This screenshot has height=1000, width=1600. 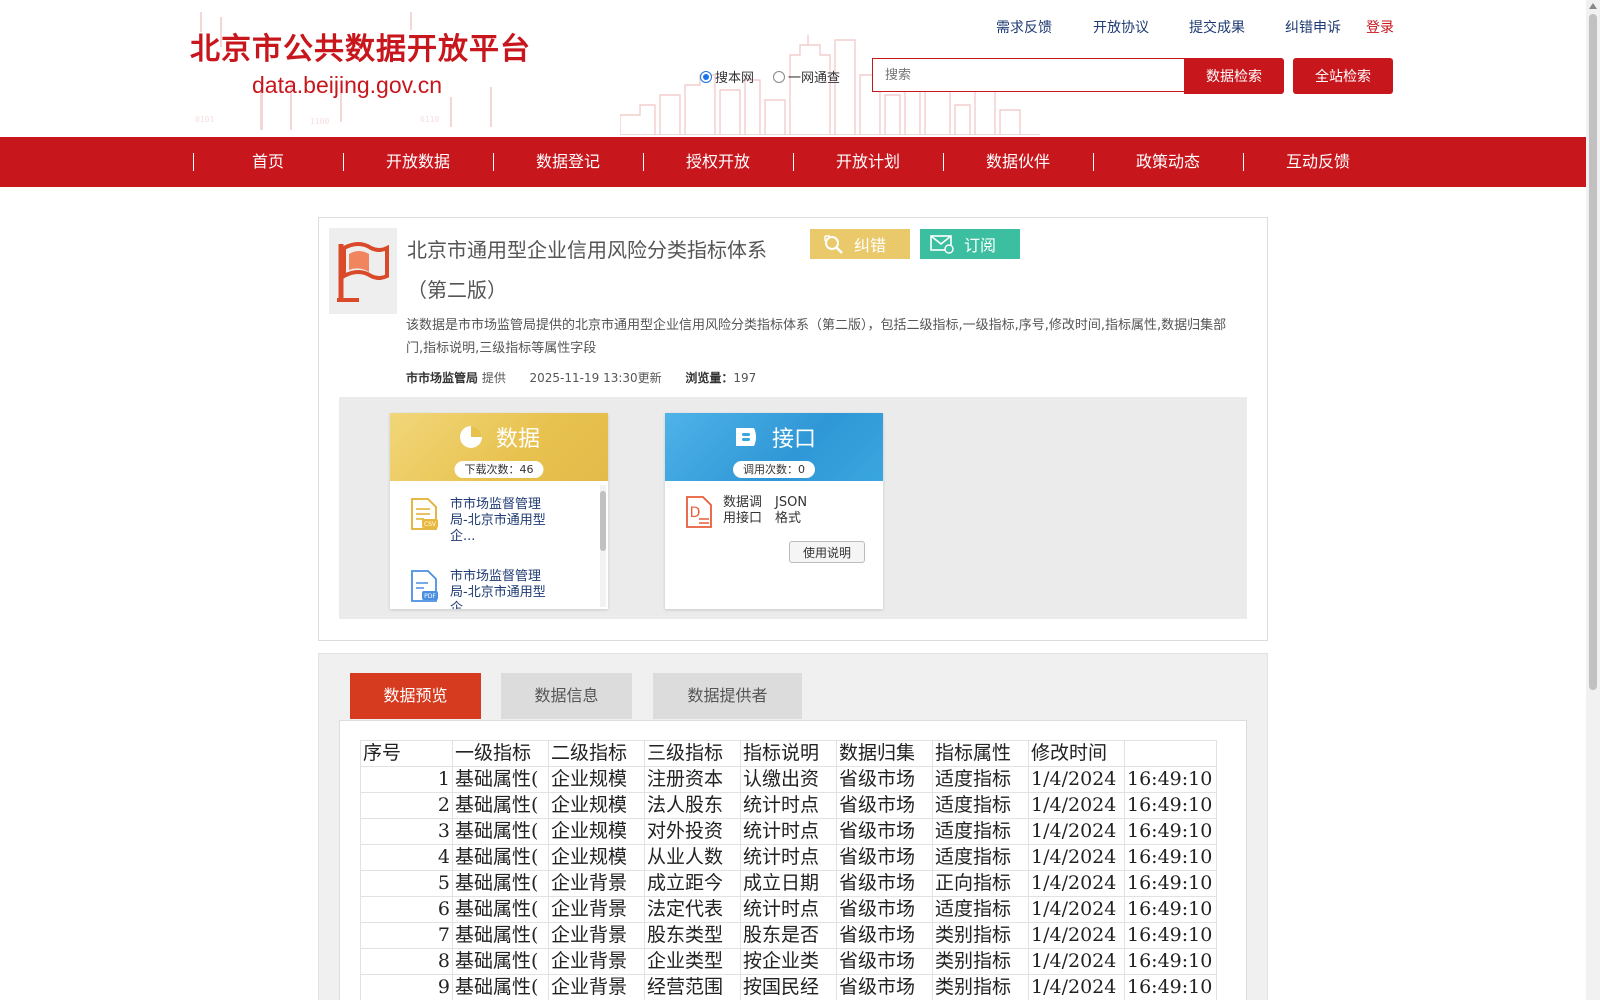 I want to click on nav-home: 首页, so click(x=268, y=162).